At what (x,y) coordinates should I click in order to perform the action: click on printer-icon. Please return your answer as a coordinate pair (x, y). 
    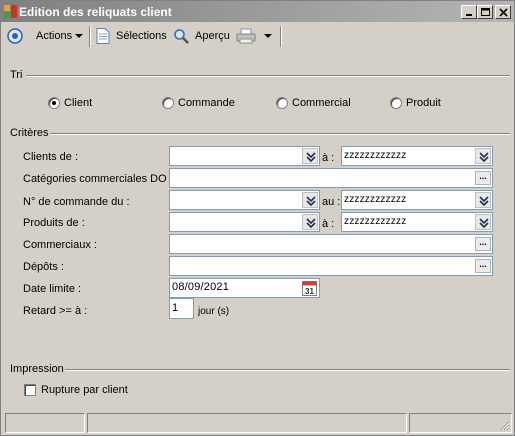
    Looking at the image, I should click on (246, 36).